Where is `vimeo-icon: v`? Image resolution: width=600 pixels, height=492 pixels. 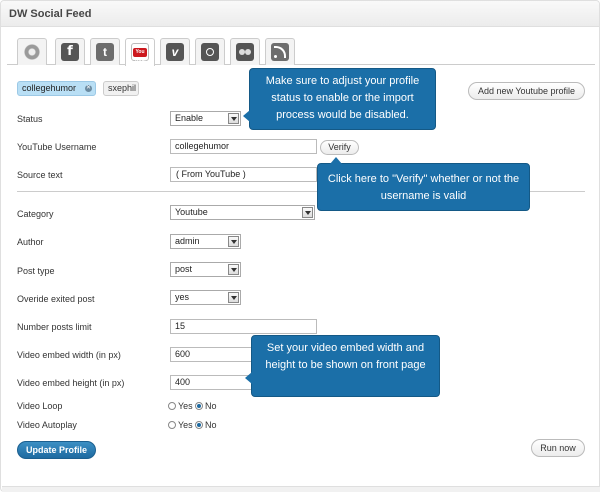 vimeo-icon: v is located at coordinates (175, 52).